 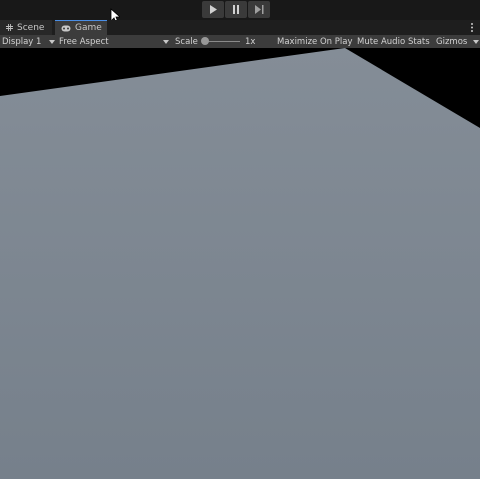 What do you see at coordinates (186, 41) in the screenshot?
I see `scale-label: Scale` at bounding box center [186, 41].